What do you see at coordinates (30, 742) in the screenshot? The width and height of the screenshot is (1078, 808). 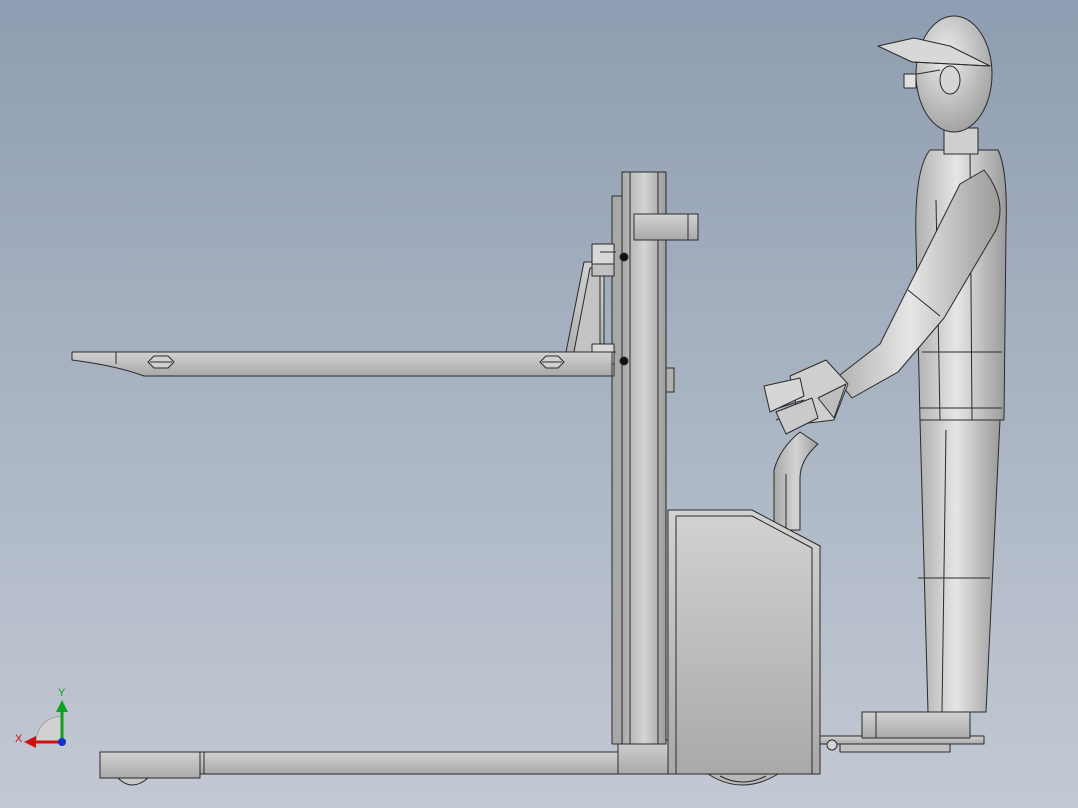 I see `x-axis-arrowhead` at bounding box center [30, 742].